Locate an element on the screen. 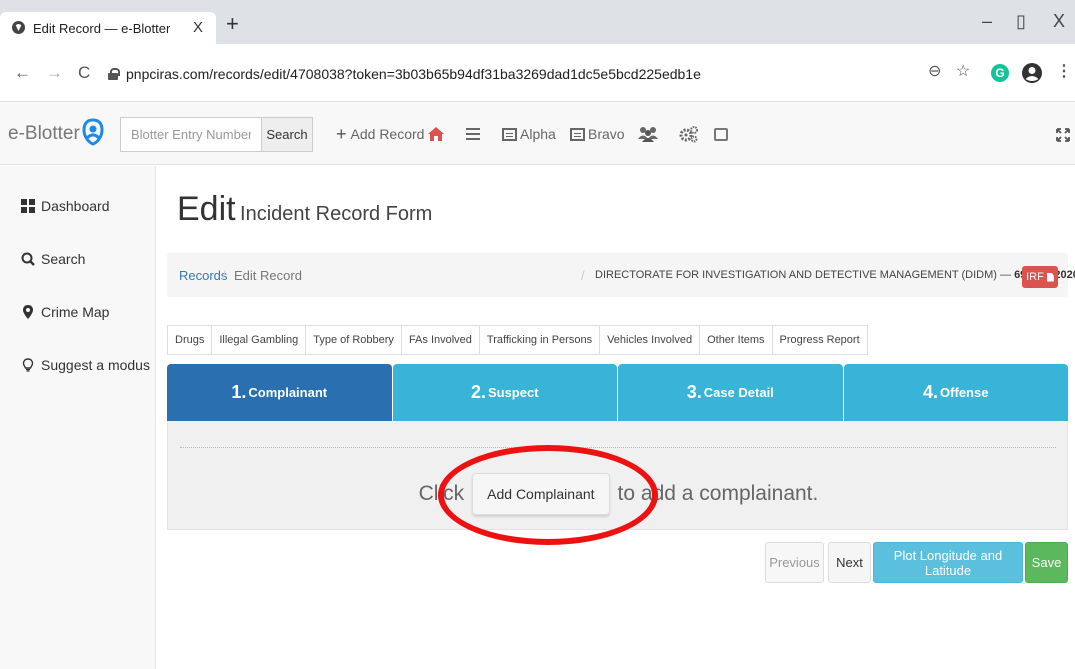 The image size is (1075, 669). list-link is located at coordinates (473, 134).